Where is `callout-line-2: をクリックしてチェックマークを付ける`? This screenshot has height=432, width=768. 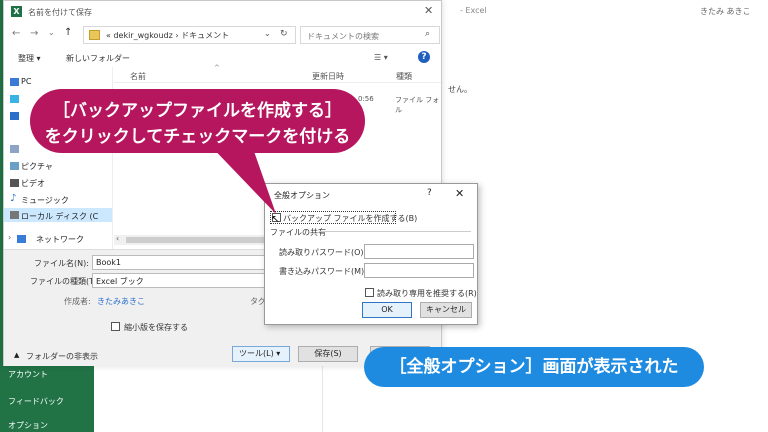
callout-line-2: をクリックしてチェックマークを付ける is located at coordinates (197, 137).